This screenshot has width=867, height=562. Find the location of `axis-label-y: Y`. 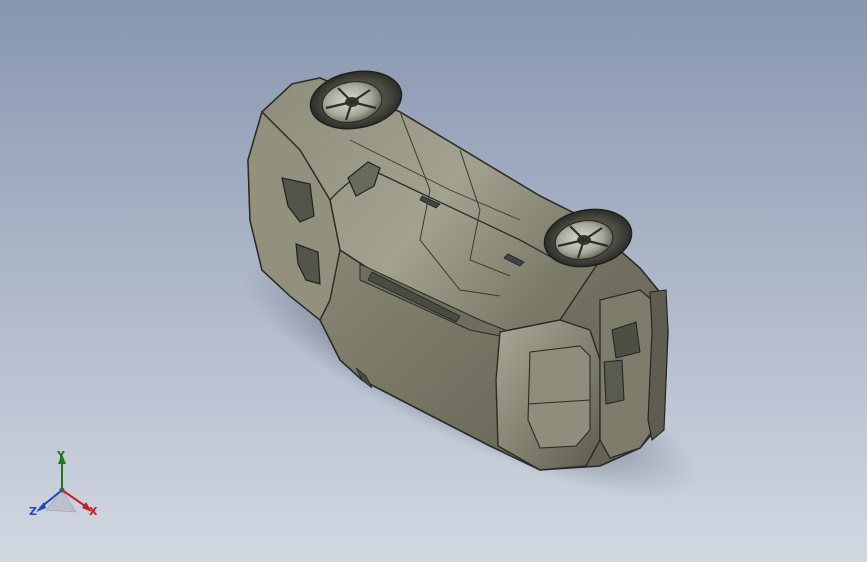

axis-label-y: Y is located at coordinates (61, 455).